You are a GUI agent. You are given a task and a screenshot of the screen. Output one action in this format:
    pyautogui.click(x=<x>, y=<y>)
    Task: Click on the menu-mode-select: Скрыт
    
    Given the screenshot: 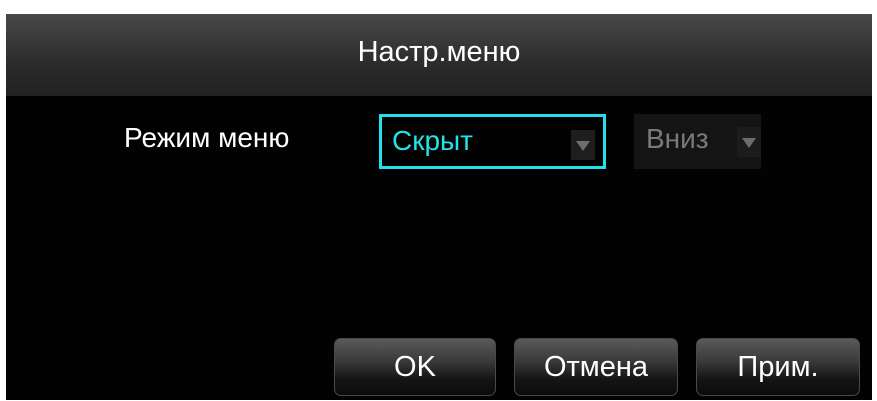 What is the action you would take?
    pyautogui.click(x=492, y=141)
    